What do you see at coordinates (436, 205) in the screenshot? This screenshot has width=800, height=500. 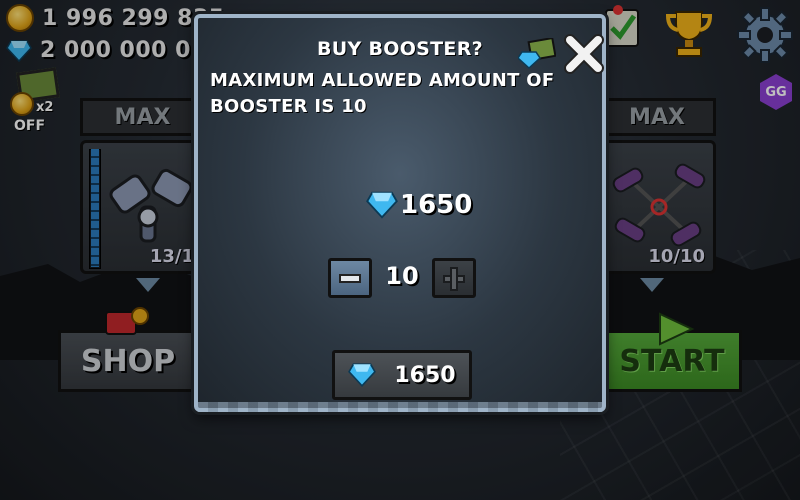 I see `total-price-value: 1650` at bounding box center [436, 205].